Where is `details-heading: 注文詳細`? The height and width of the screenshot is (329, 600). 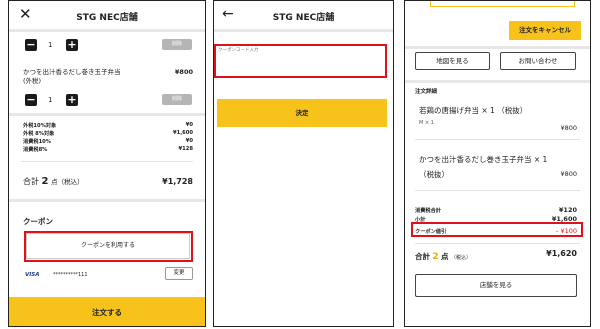
details-heading: 注文詳細 is located at coordinates (426, 92).